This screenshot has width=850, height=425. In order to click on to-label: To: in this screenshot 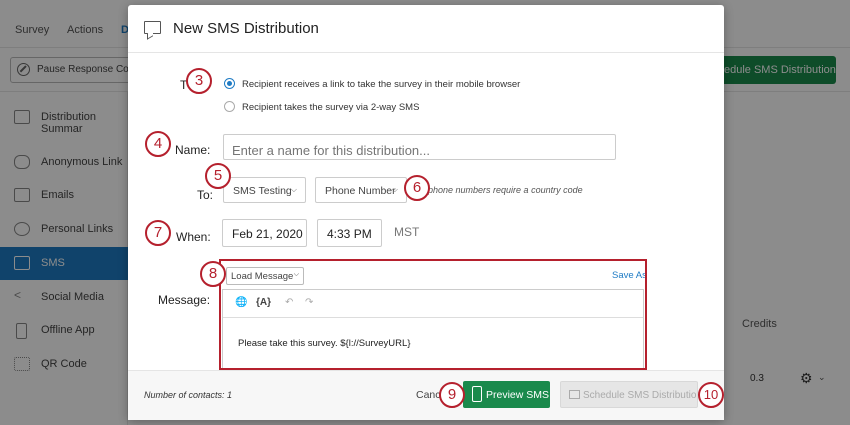, I will do `click(205, 195)`.